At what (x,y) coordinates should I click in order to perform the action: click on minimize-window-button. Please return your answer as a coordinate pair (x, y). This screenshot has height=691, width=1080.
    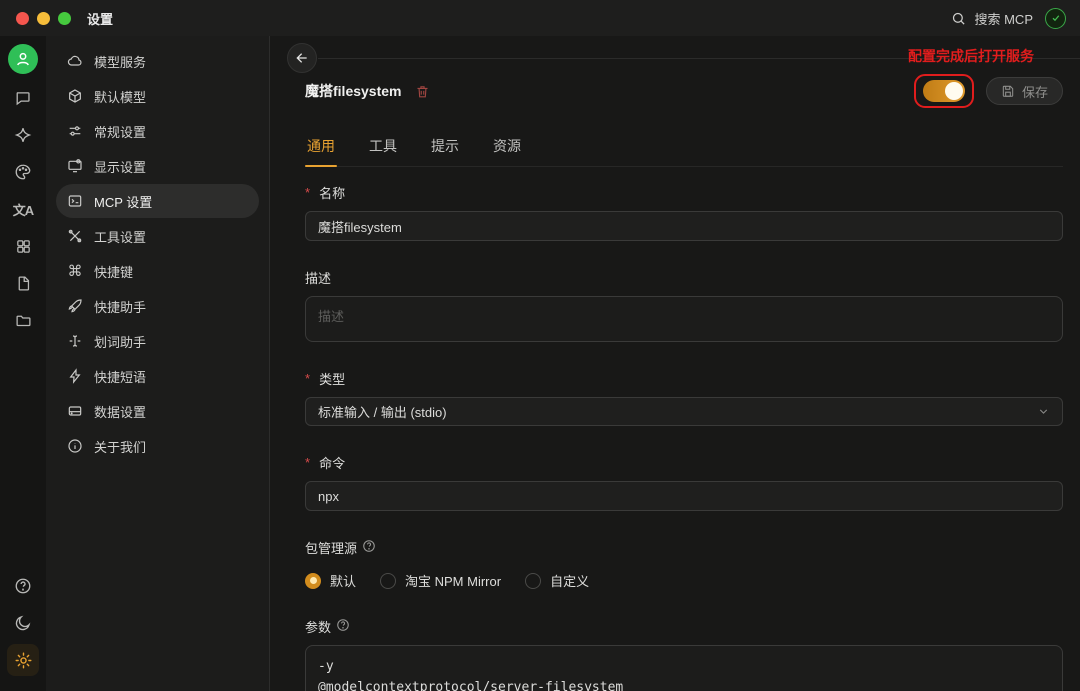
    Looking at the image, I should click on (43, 18).